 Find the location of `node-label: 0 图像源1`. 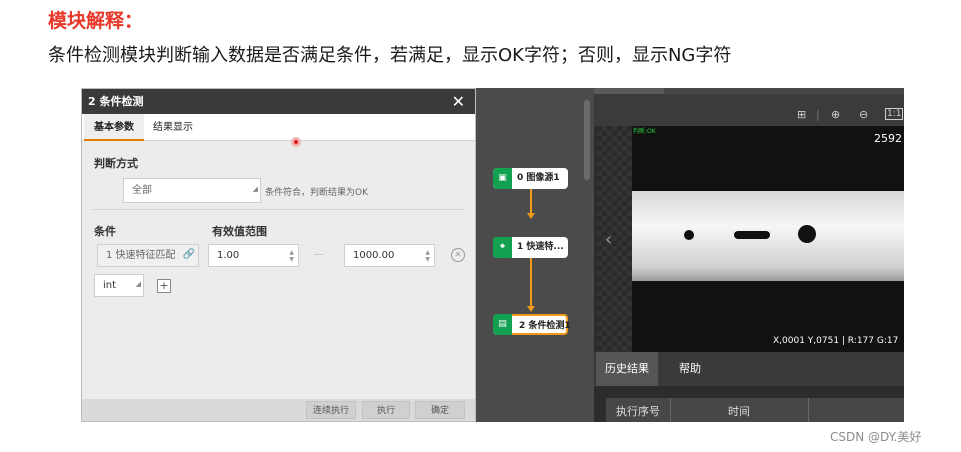

node-label: 0 图像源1 is located at coordinates (538, 178).